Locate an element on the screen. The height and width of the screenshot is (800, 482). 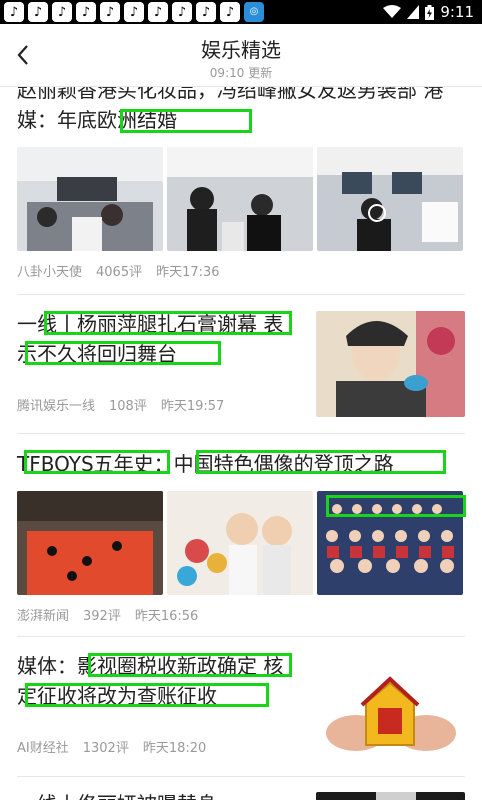
news-source: 腾讯娱乐一线 is located at coordinates (56, 406).